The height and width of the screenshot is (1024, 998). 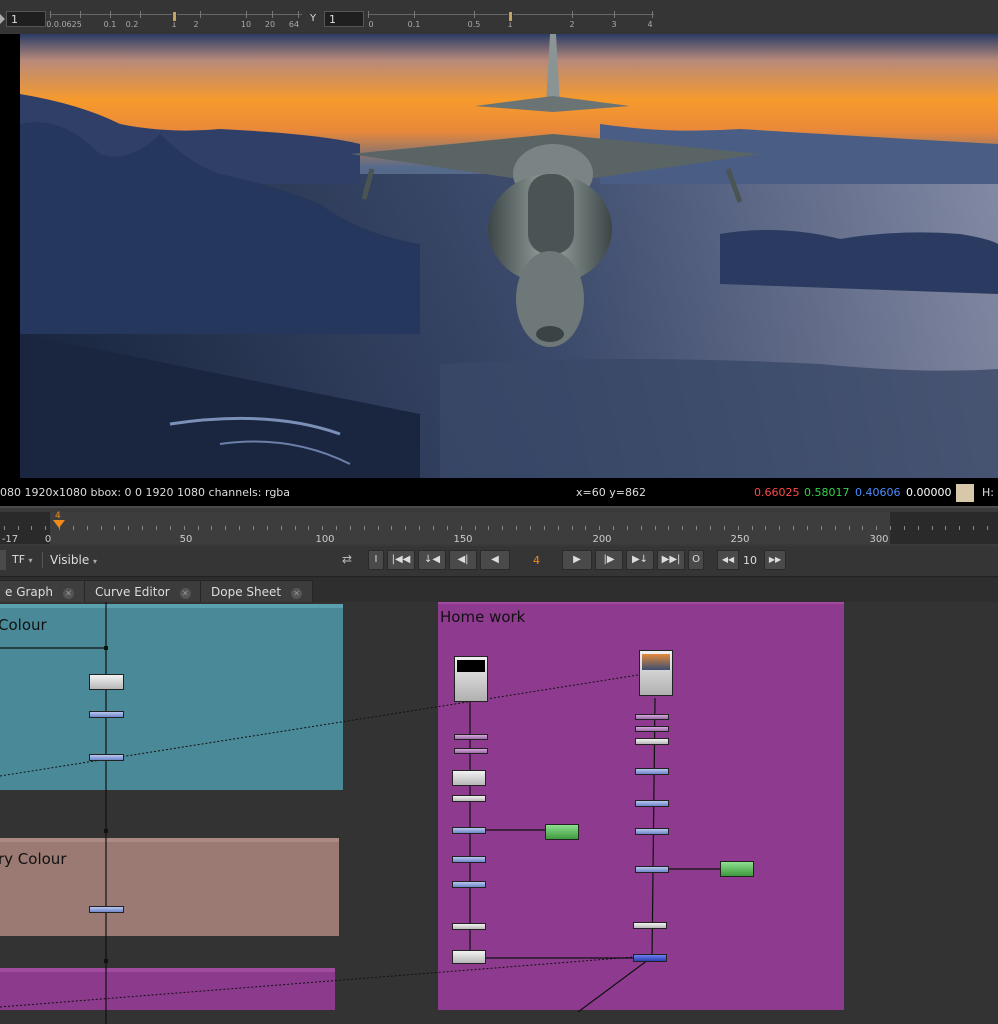 I want to click on pixel-green-value: 0.58017, so click(x=827, y=492).